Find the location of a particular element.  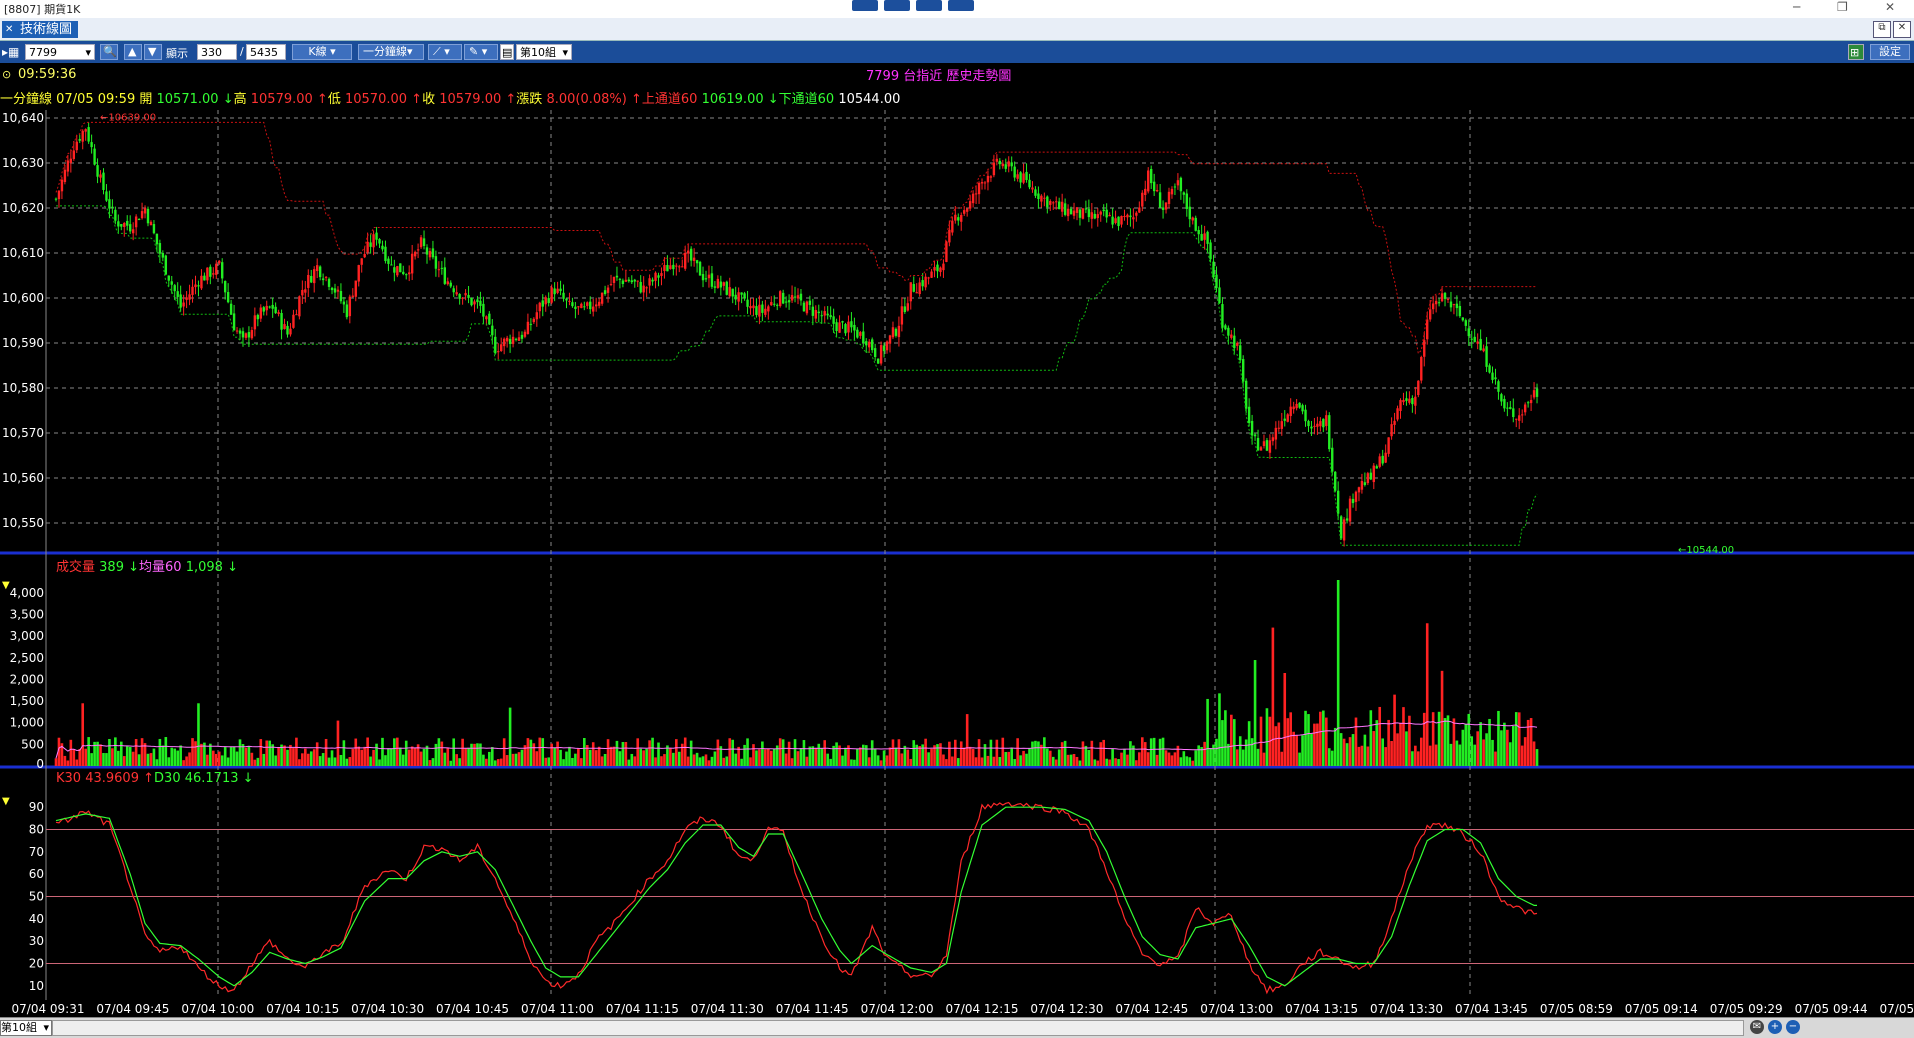

group-status-select: 第10組 ▾ is located at coordinates (26, 1028).